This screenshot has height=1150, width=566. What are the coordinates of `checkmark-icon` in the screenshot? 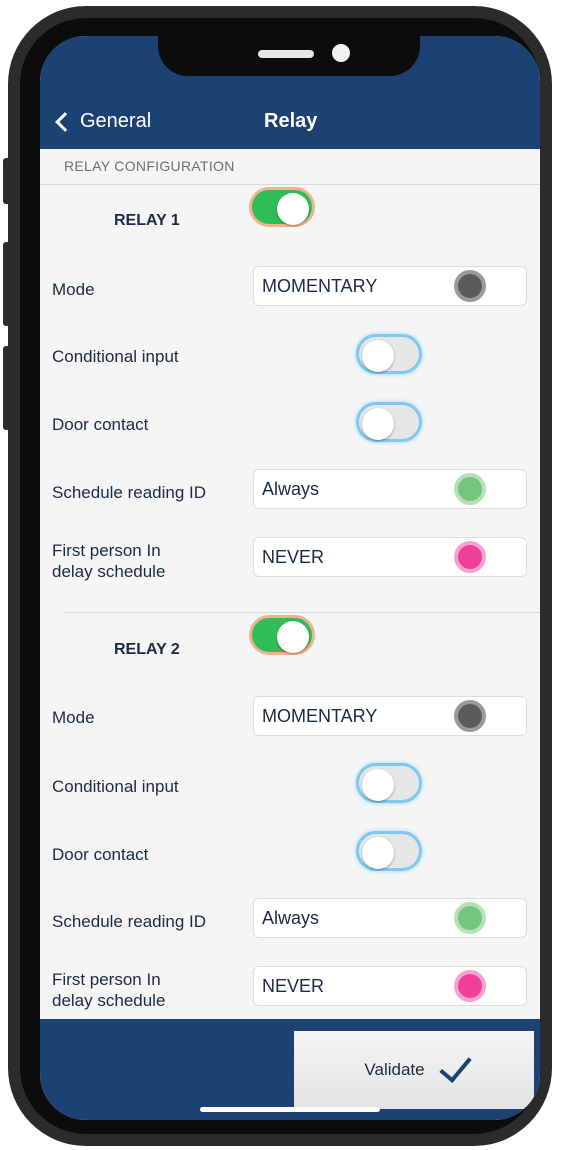 It's located at (455, 1066).